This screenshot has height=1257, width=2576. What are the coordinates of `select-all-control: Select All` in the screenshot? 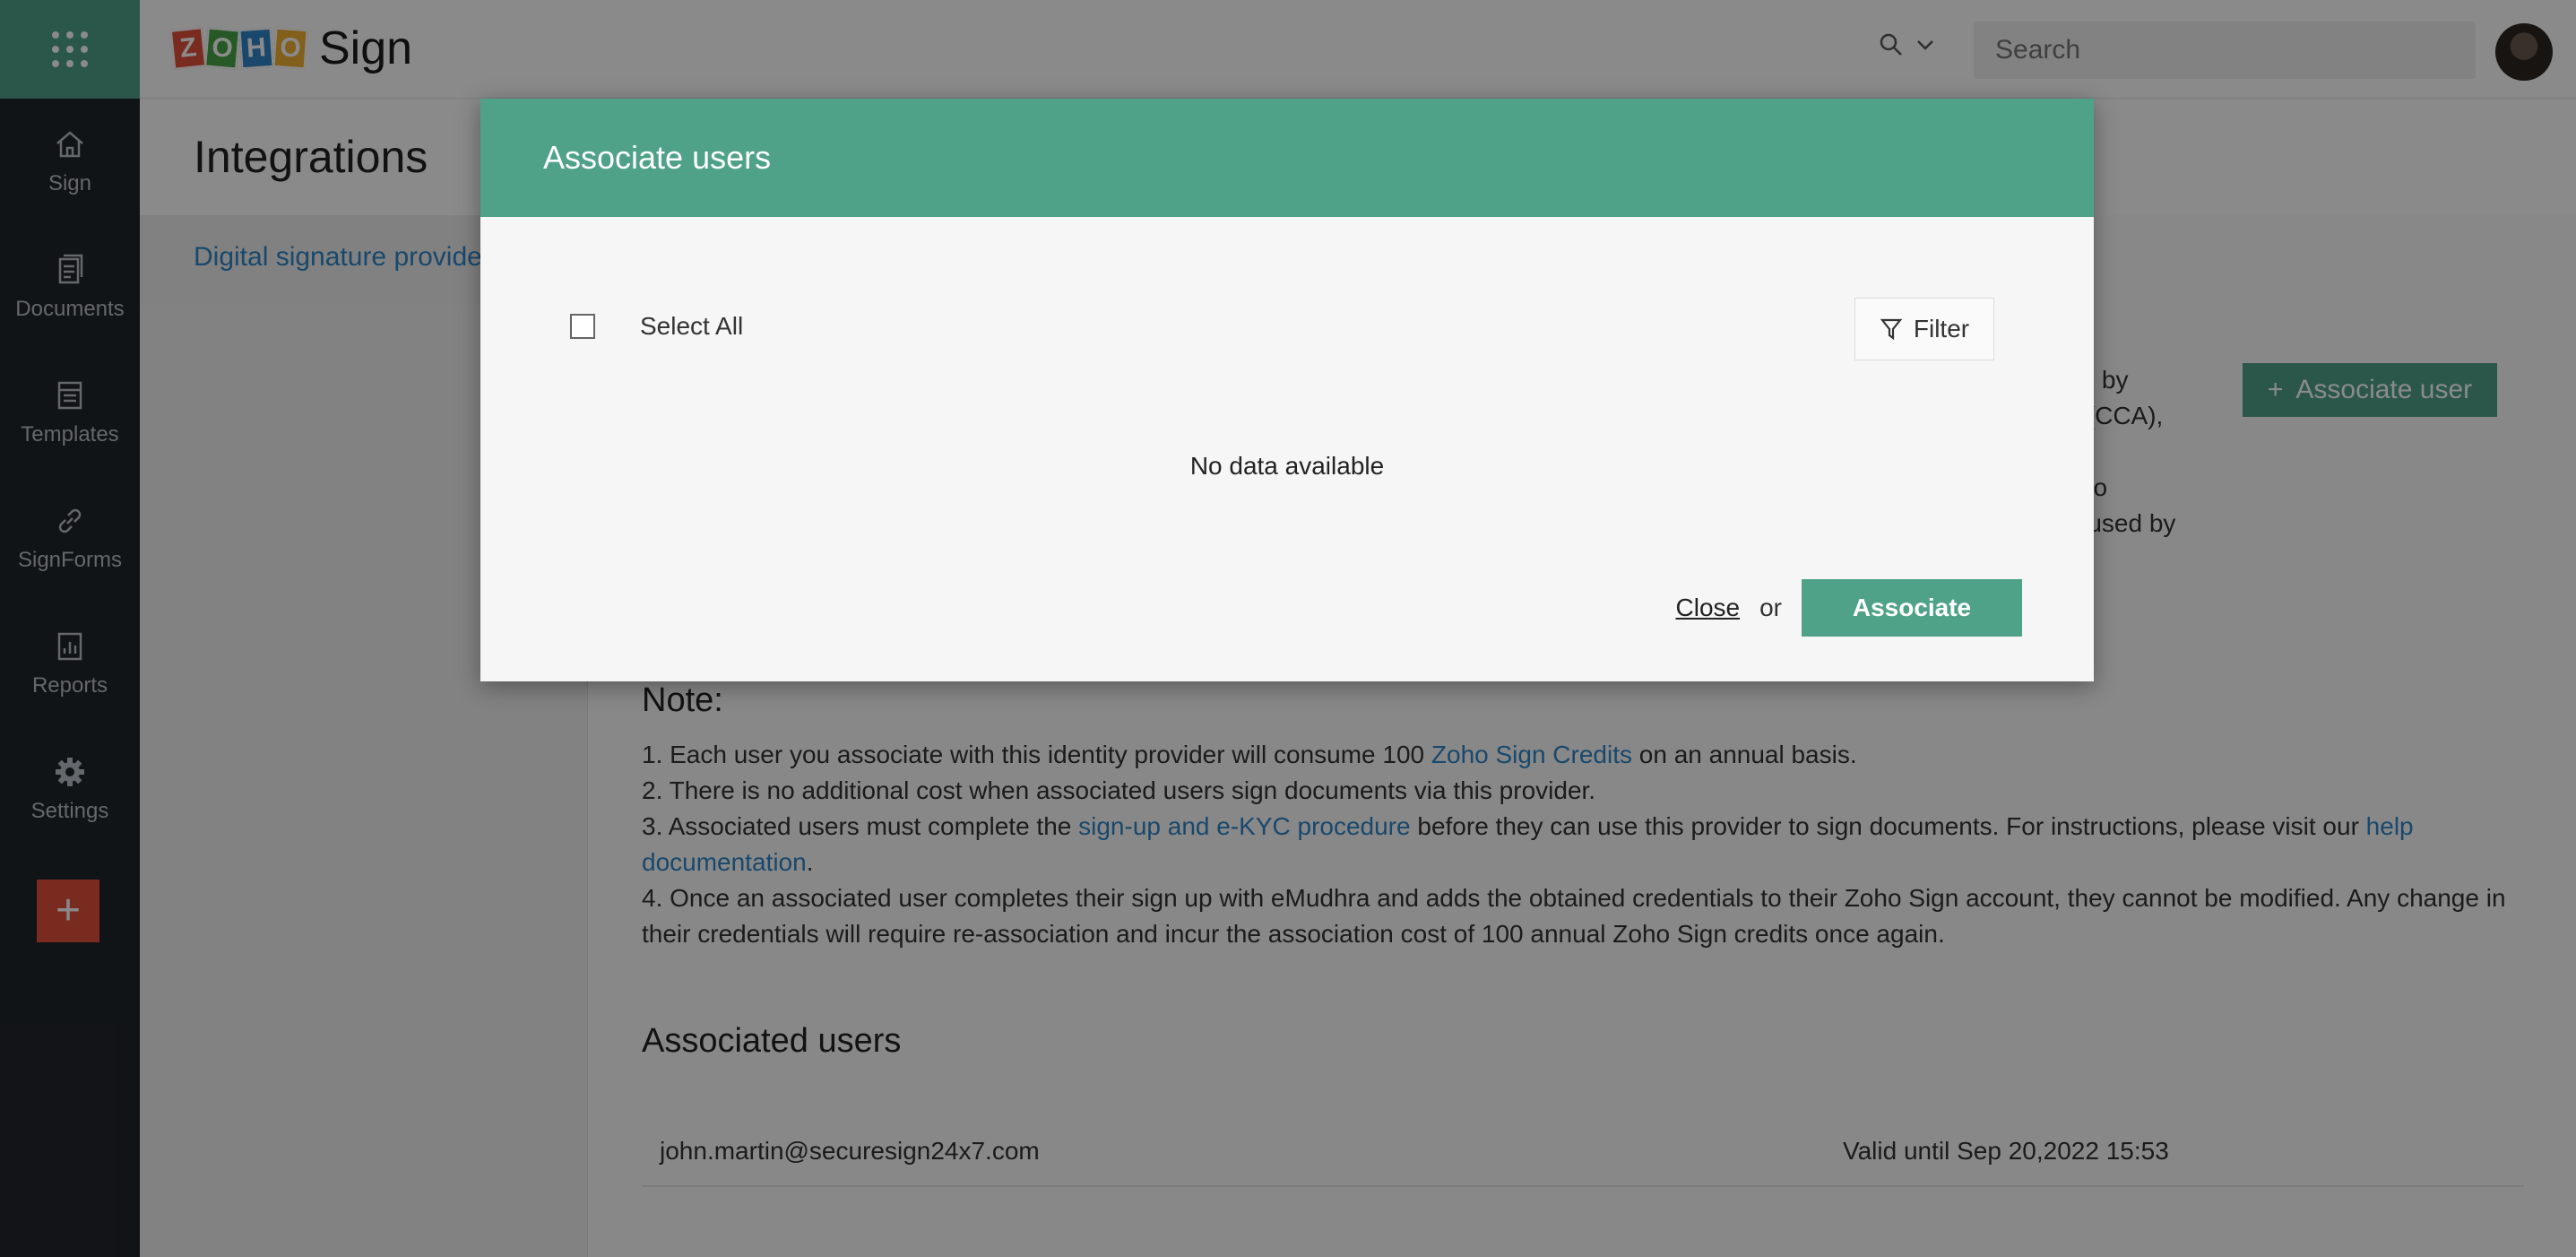 It's located at (656, 327).